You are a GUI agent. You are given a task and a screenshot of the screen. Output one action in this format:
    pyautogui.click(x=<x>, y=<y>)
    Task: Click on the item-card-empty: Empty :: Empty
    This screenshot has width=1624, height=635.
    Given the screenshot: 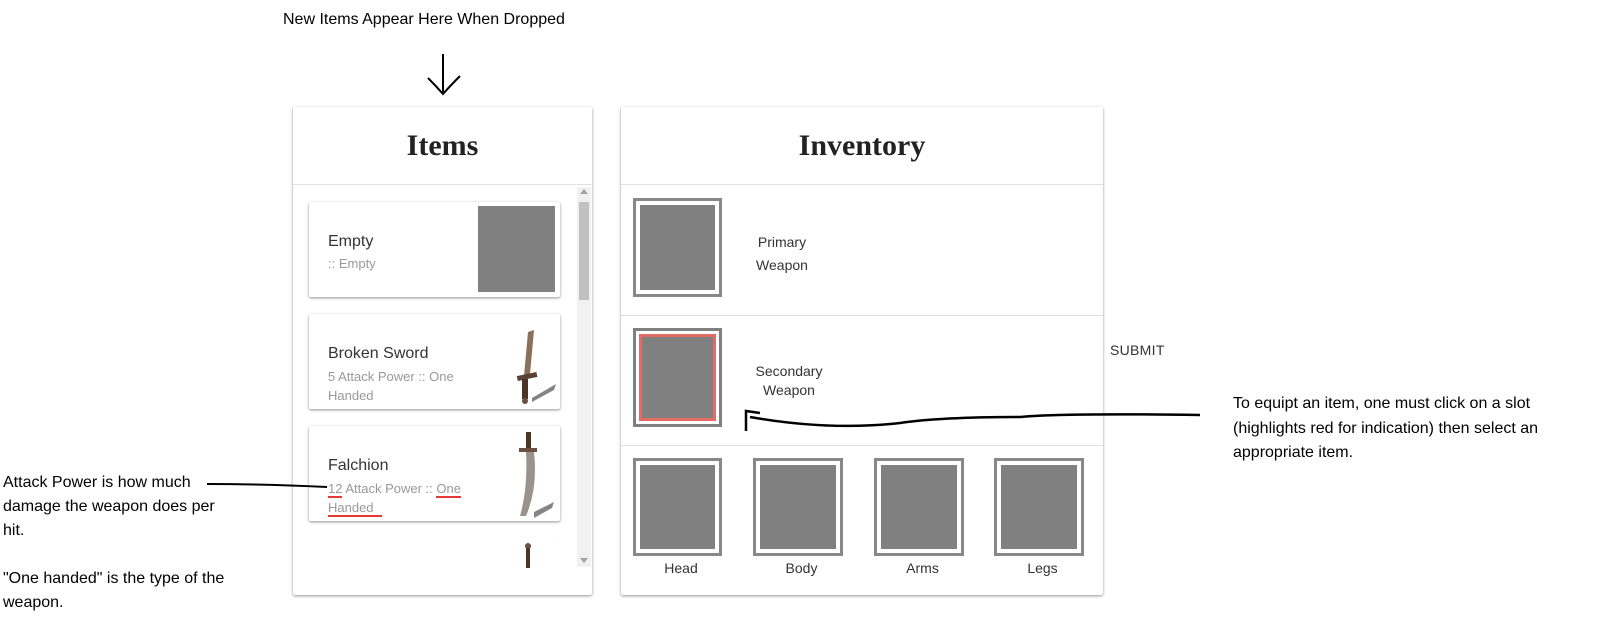 What is the action you would take?
    pyautogui.click(x=434, y=249)
    